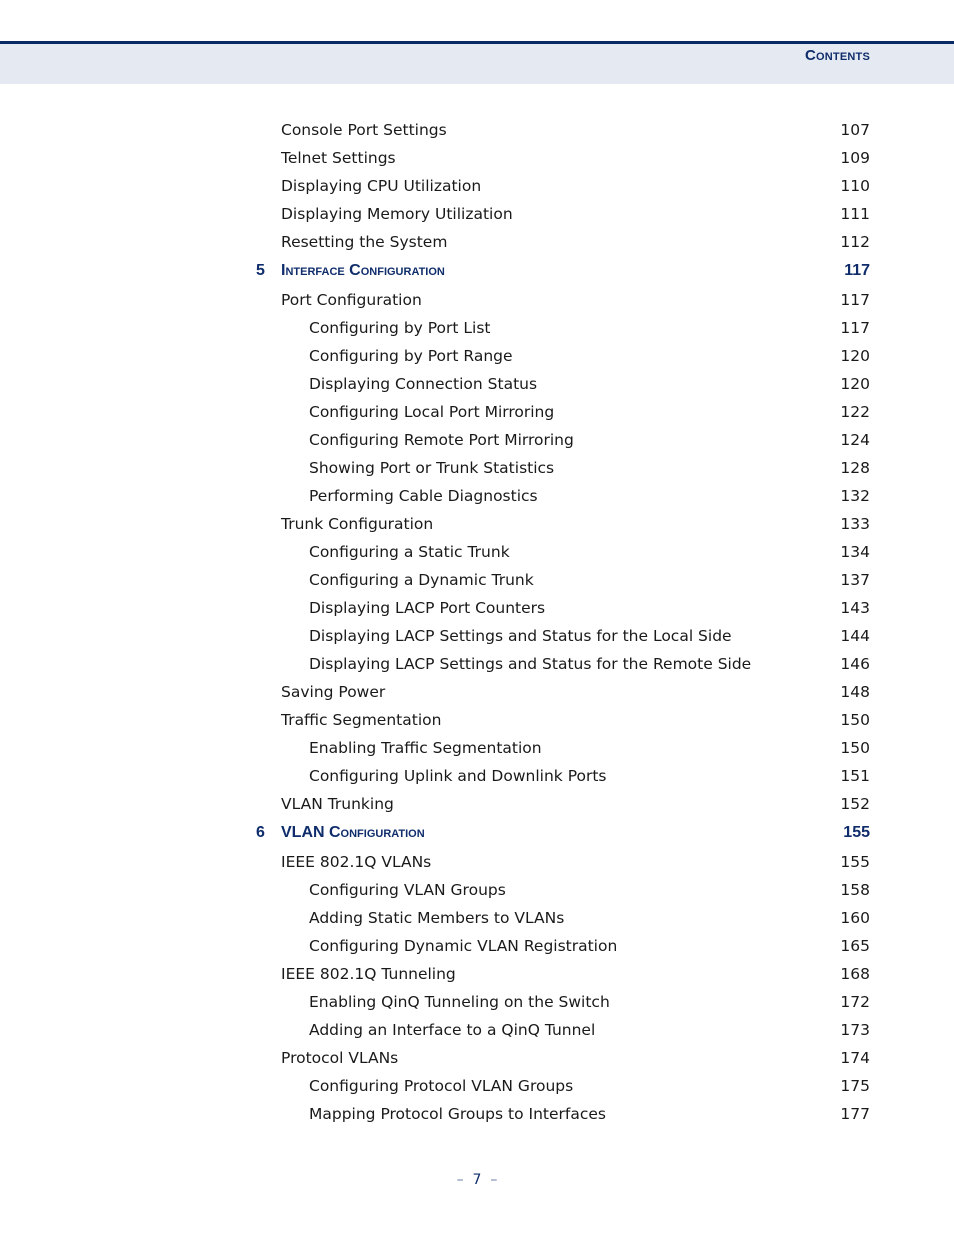 This screenshot has height=1235, width=954. Describe the element at coordinates (477, 692) in the screenshot. I see `toc-entry: Saving Power 148` at that location.